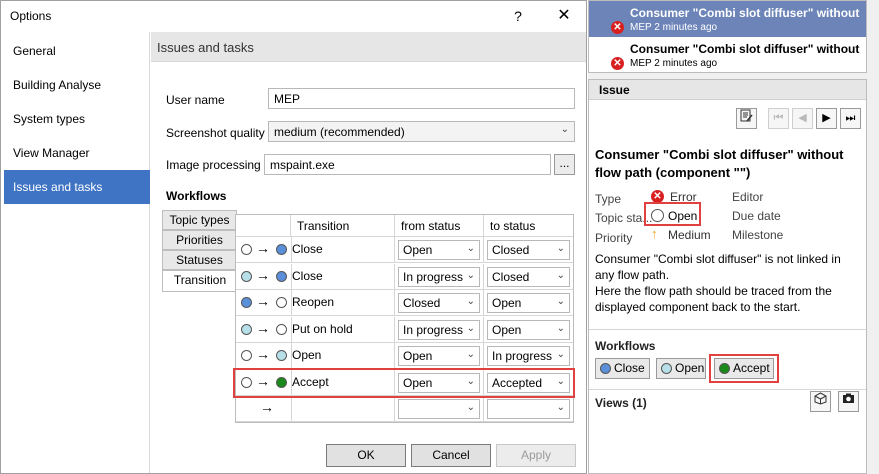  Describe the element at coordinates (199, 220) in the screenshot. I see `tab-topic-types: Topic types` at that location.